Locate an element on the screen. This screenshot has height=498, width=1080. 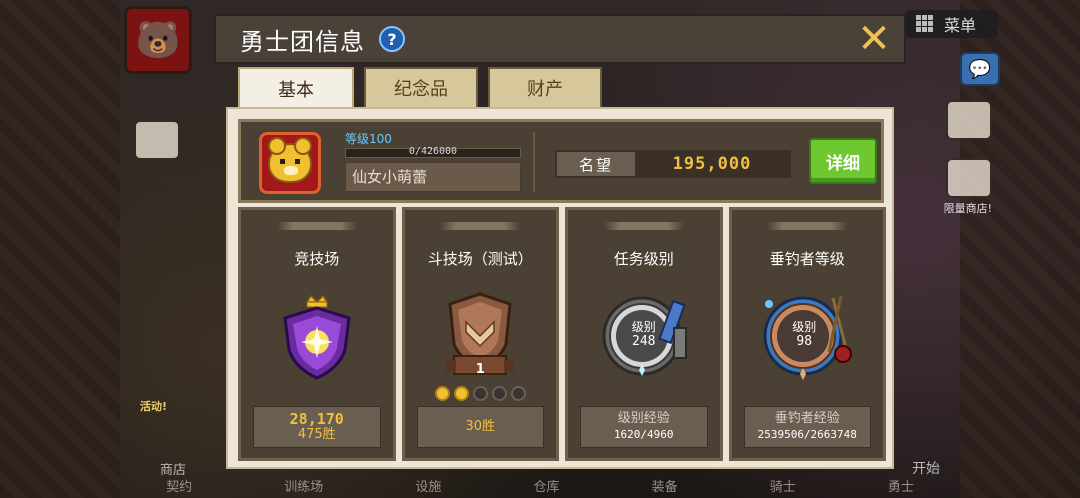
menu-button: 菜单 is located at coordinates (952, 24).